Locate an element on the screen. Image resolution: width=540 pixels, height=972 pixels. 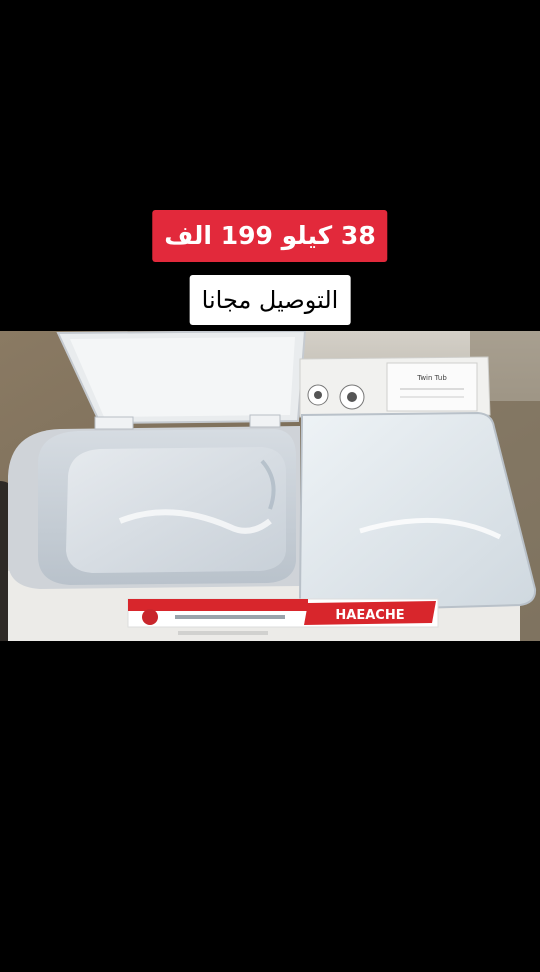
delivery-caption: التوصيل مجانا is located at coordinates (270, 300).